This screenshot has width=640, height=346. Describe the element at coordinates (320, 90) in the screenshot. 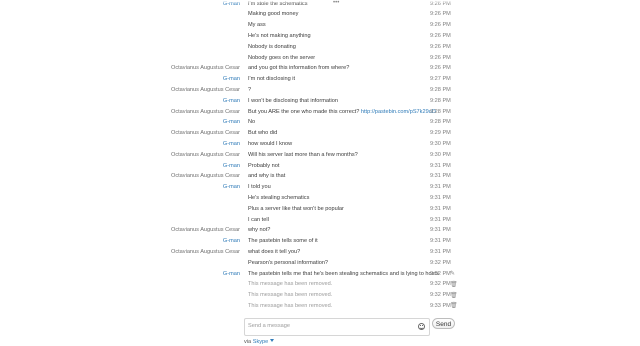

I see `message-row: Octavianus Augustus Cesar? 9:28 PM` at that location.